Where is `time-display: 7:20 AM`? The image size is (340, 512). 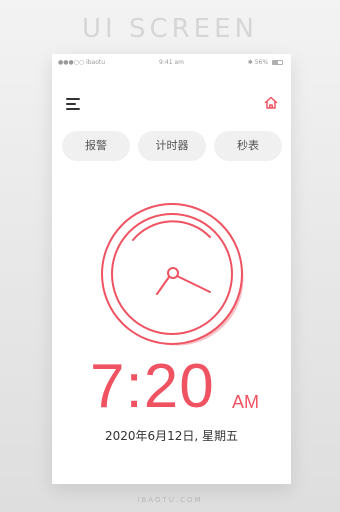 time-display: 7:20 AM is located at coordinates (171, 387).